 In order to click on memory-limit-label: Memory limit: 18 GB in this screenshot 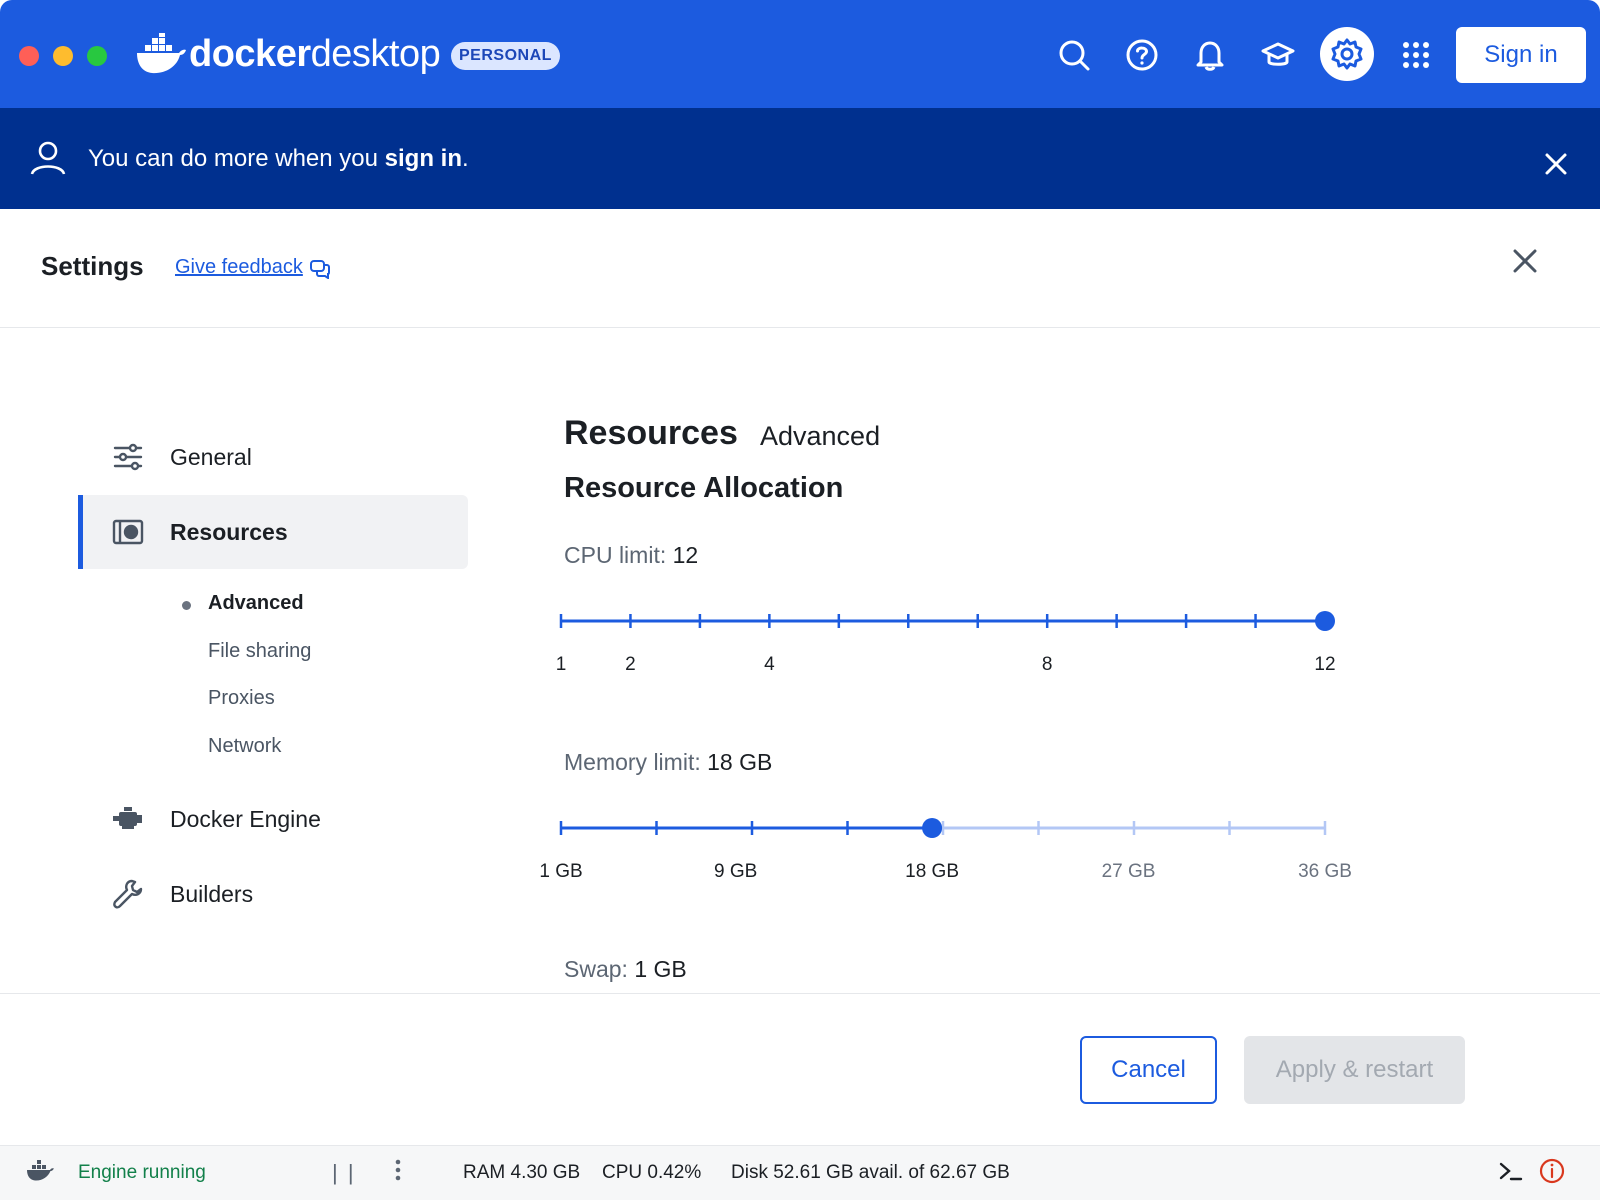, I will do `click(668, 762)`.